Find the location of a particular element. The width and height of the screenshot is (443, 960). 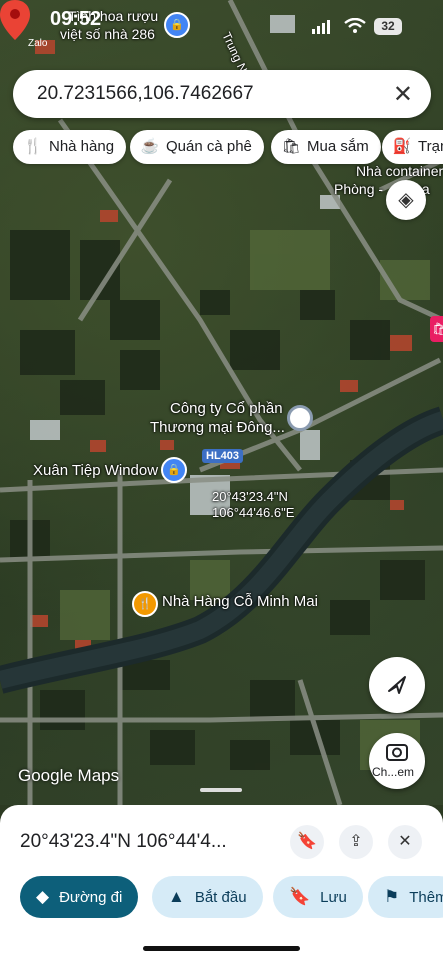

chip-label: Nhà hàng is located at coordinates (82, 146).